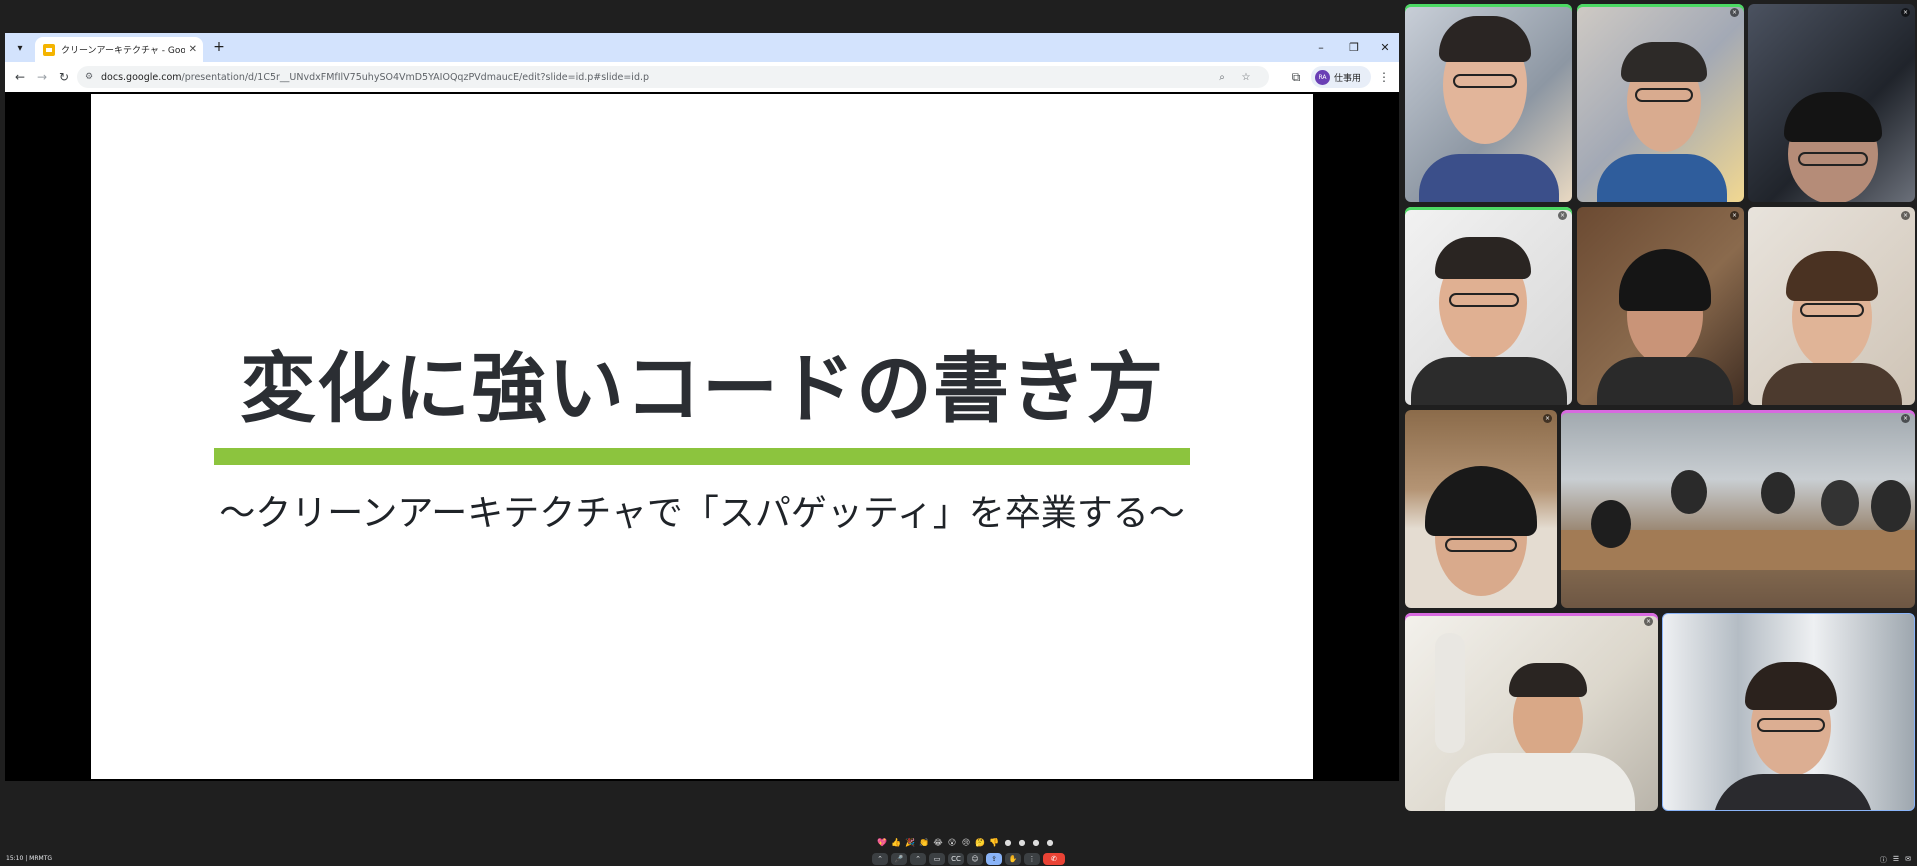 This screenshot has width=1917, height=866. What do you see at coordinates (20, 77) in the screenshot?
I see `back-icon: ←` at bounding box center [20, 77].